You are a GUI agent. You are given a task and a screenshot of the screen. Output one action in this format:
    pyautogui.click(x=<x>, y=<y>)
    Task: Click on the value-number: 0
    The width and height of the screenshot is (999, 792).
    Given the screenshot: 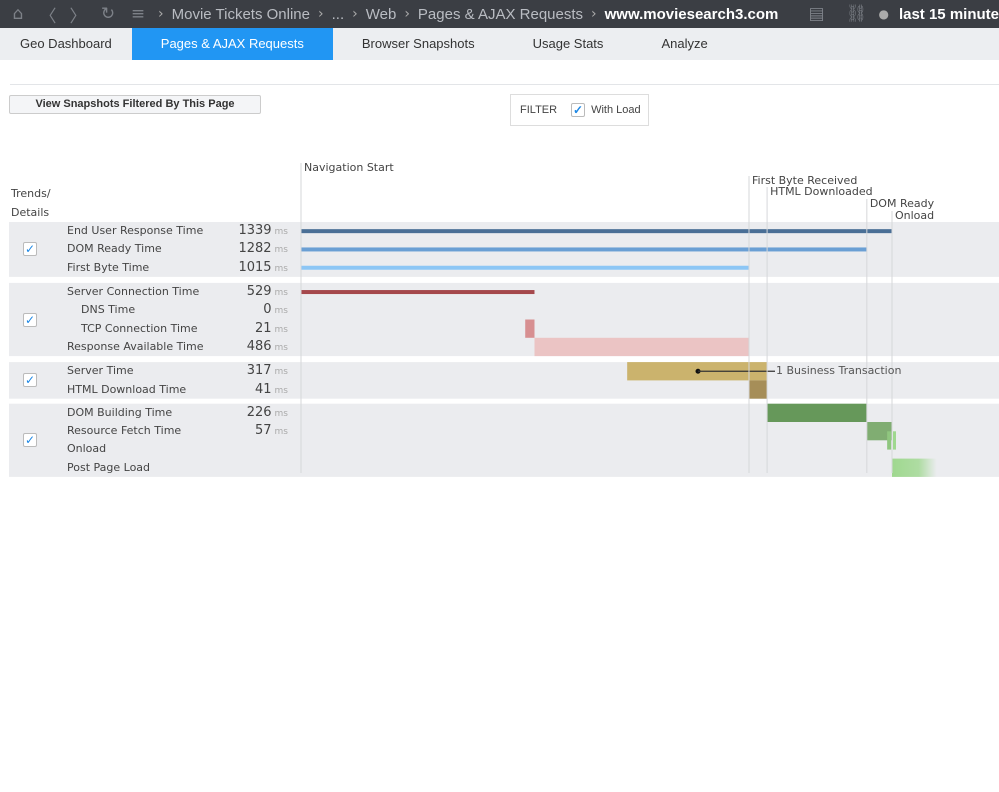 What is the action you would take?
    pyautogui.click(x=267, y=310)
    